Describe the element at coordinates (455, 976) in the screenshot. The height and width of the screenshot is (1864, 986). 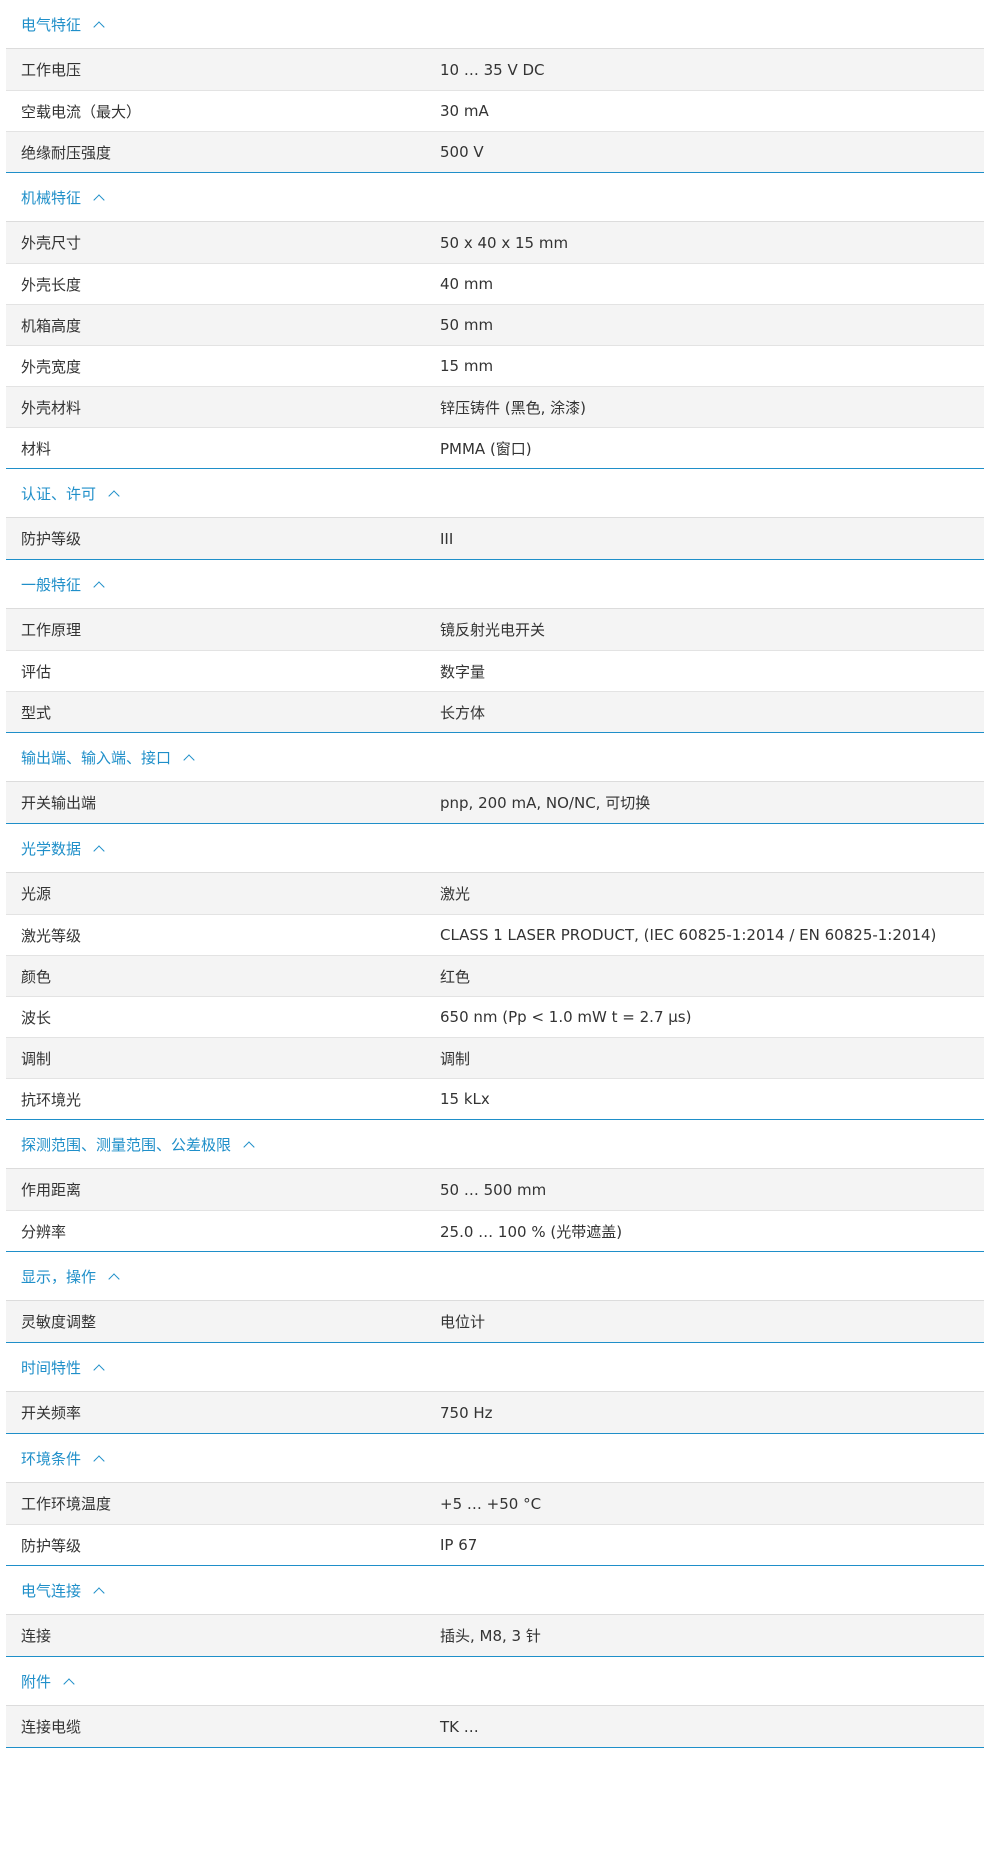
I see `spec-value: 红色` at that location.